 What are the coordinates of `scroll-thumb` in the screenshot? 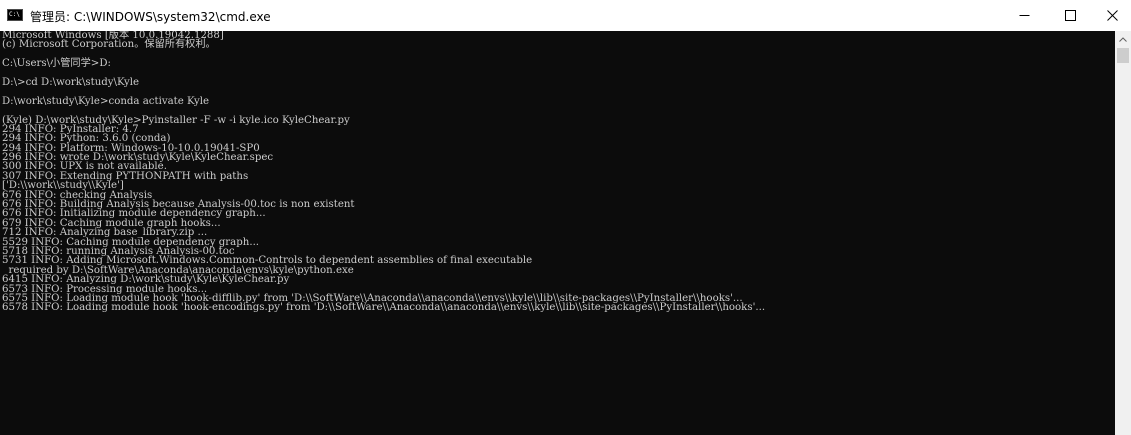 It's located at (1123, 55).